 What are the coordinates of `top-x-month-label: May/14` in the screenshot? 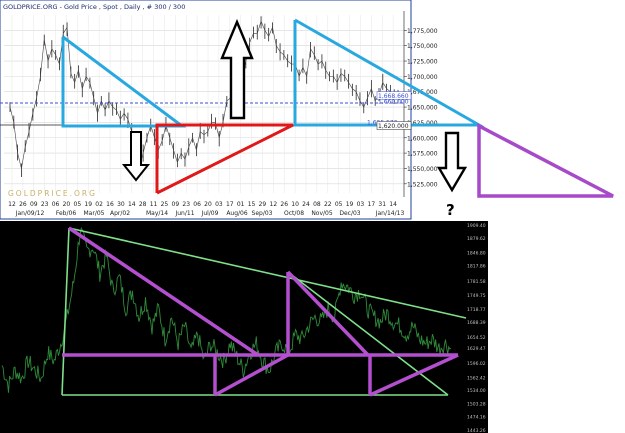 It's located at (157, 213).